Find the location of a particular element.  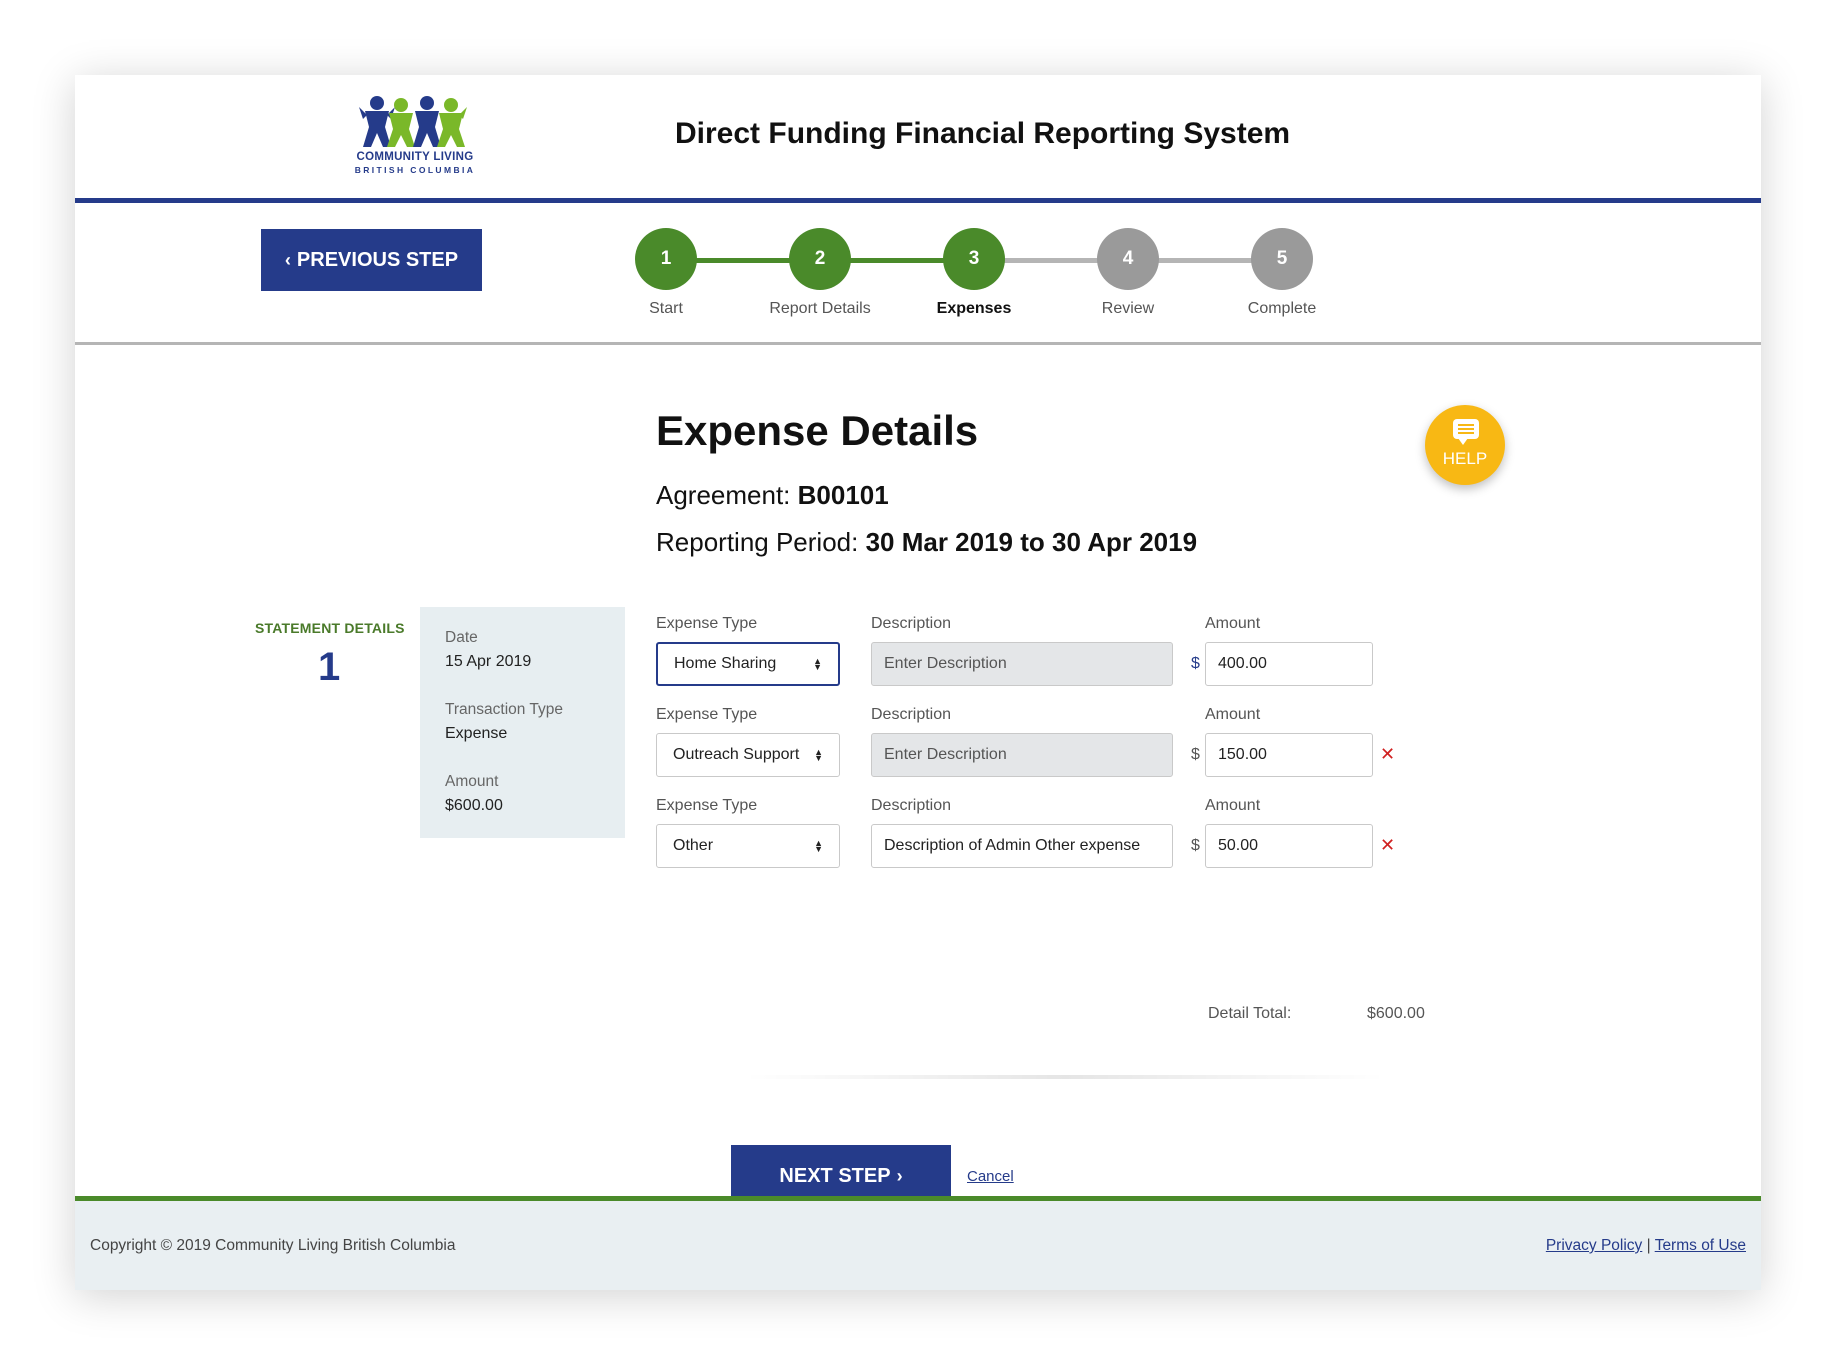

cancel-link: Cancel is located at coordinates (990, 1176).